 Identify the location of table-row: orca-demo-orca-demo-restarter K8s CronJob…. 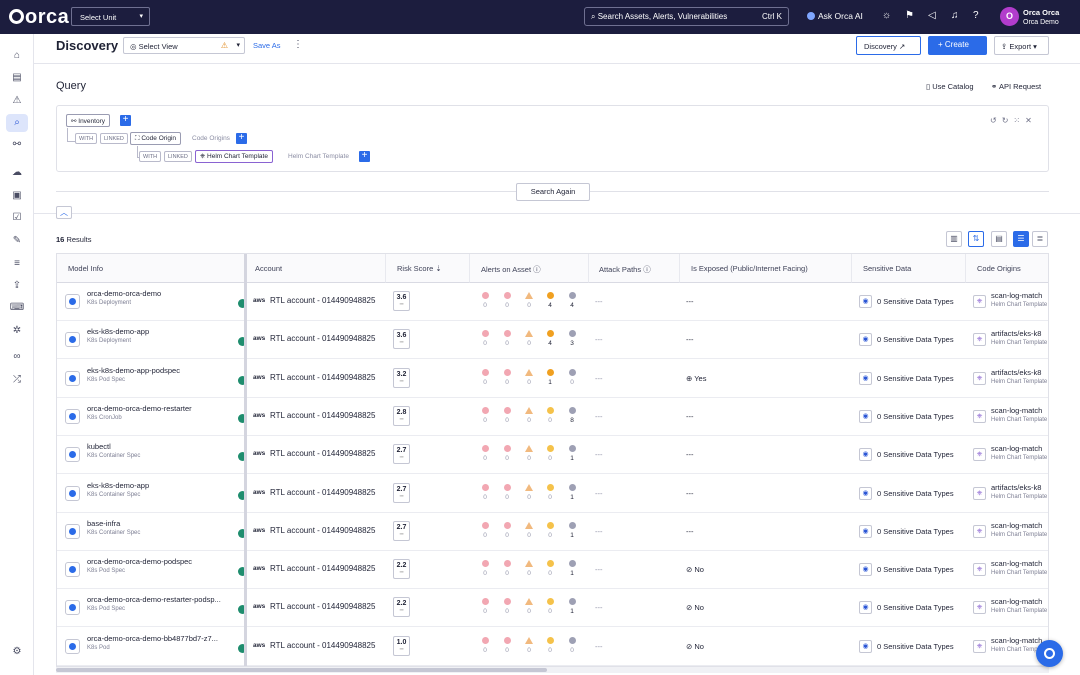
(552, 417).